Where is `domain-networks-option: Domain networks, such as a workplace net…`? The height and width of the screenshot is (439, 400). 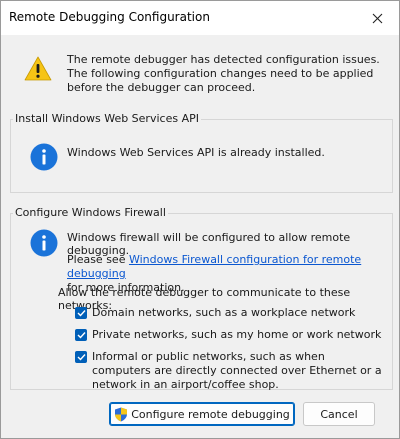 domain-networks-option: Domain networks, such as a workplace net… is located at coordinates (228, 313).